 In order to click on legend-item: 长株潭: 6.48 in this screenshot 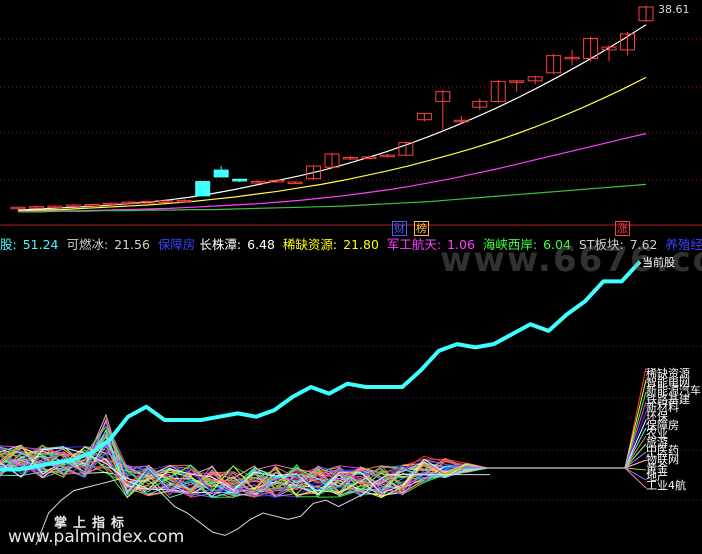, I will do `click(240, 244)`.